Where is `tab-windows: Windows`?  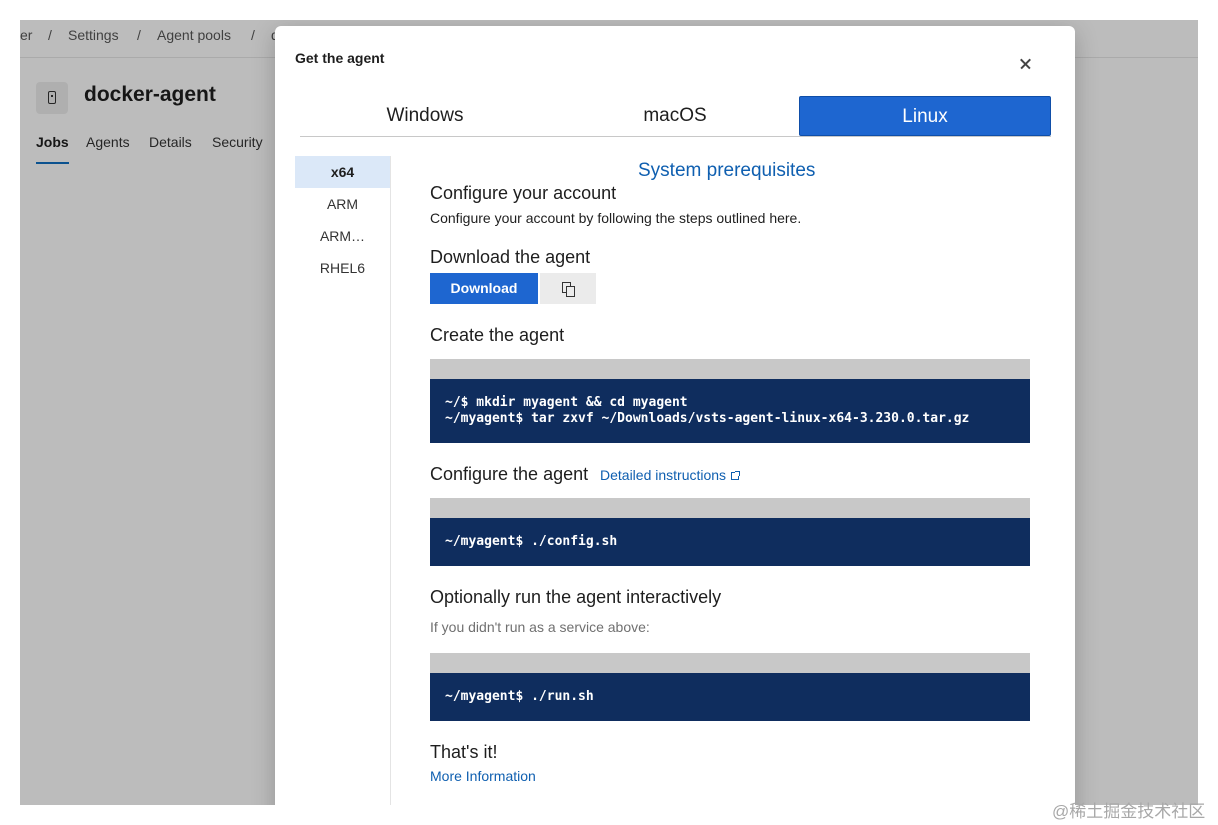
tab-windows: Windows is located at coordinates (425, 116).